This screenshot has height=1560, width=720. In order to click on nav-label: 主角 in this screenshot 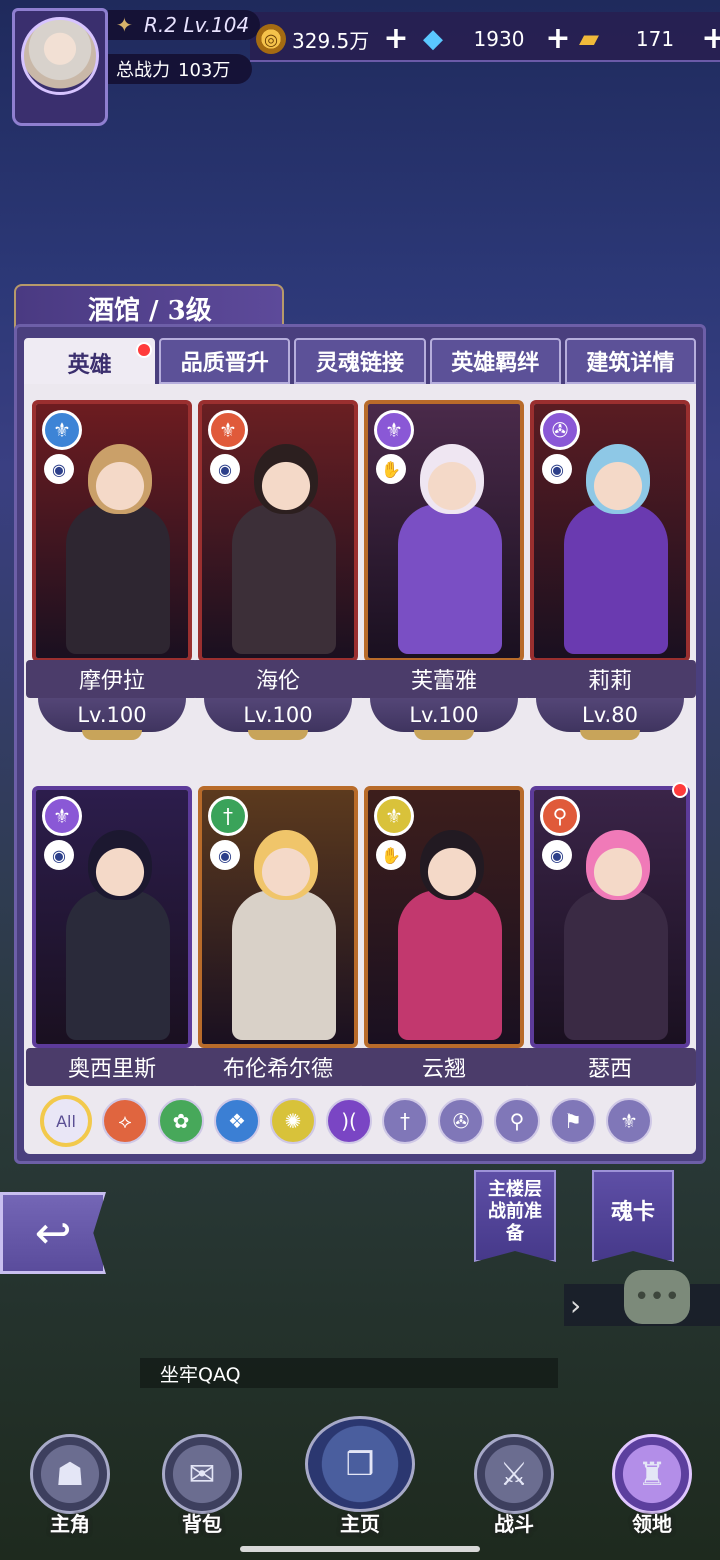, I will do `click(70, 1524)`.